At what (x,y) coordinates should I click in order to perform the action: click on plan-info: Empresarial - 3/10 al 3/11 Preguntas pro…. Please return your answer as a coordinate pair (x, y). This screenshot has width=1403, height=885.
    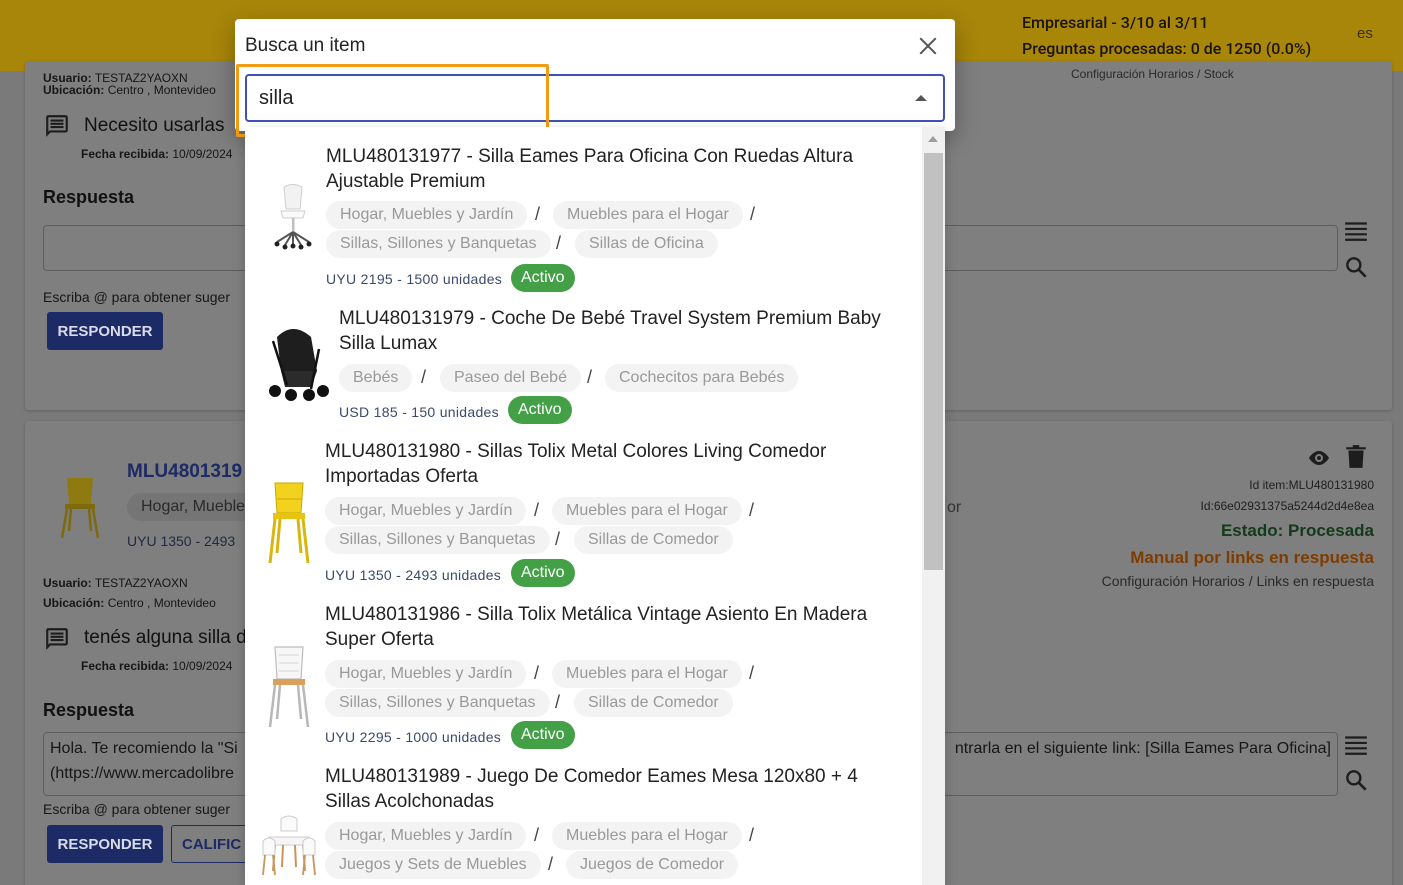
    Looking at the image, I should click on (1166, 36).